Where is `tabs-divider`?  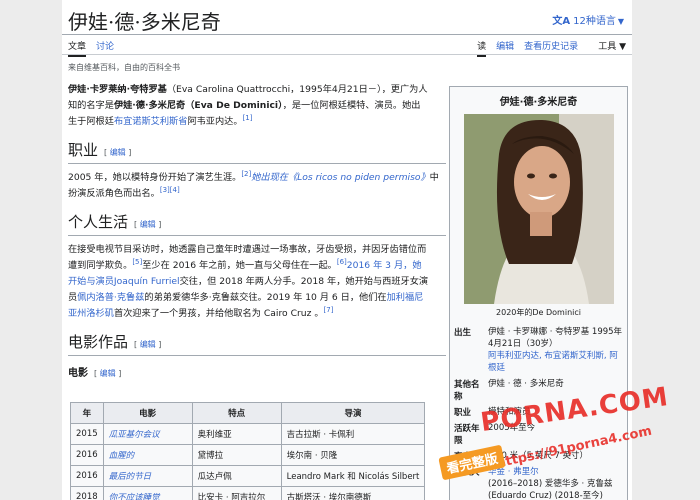
tabs-divider is located at coordinates (347, 54).